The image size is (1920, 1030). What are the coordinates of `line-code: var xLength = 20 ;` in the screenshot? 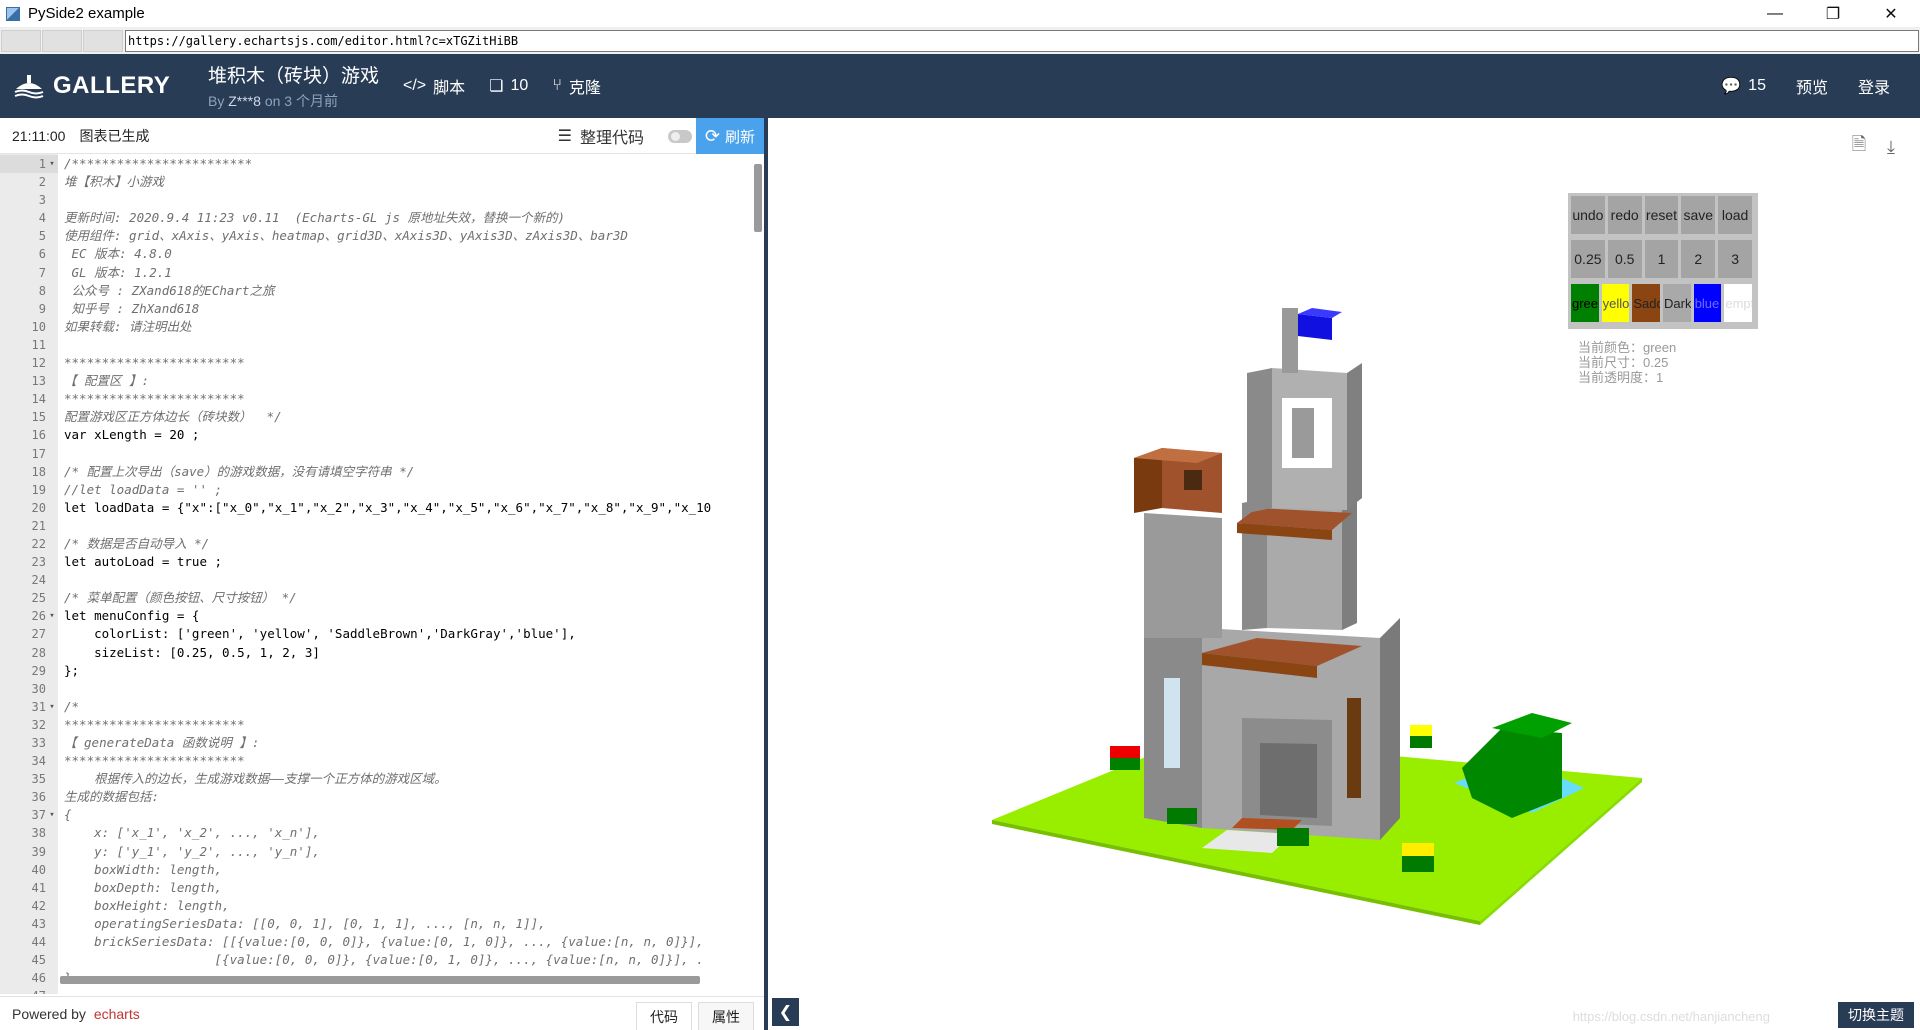 It's located at (132, 435).